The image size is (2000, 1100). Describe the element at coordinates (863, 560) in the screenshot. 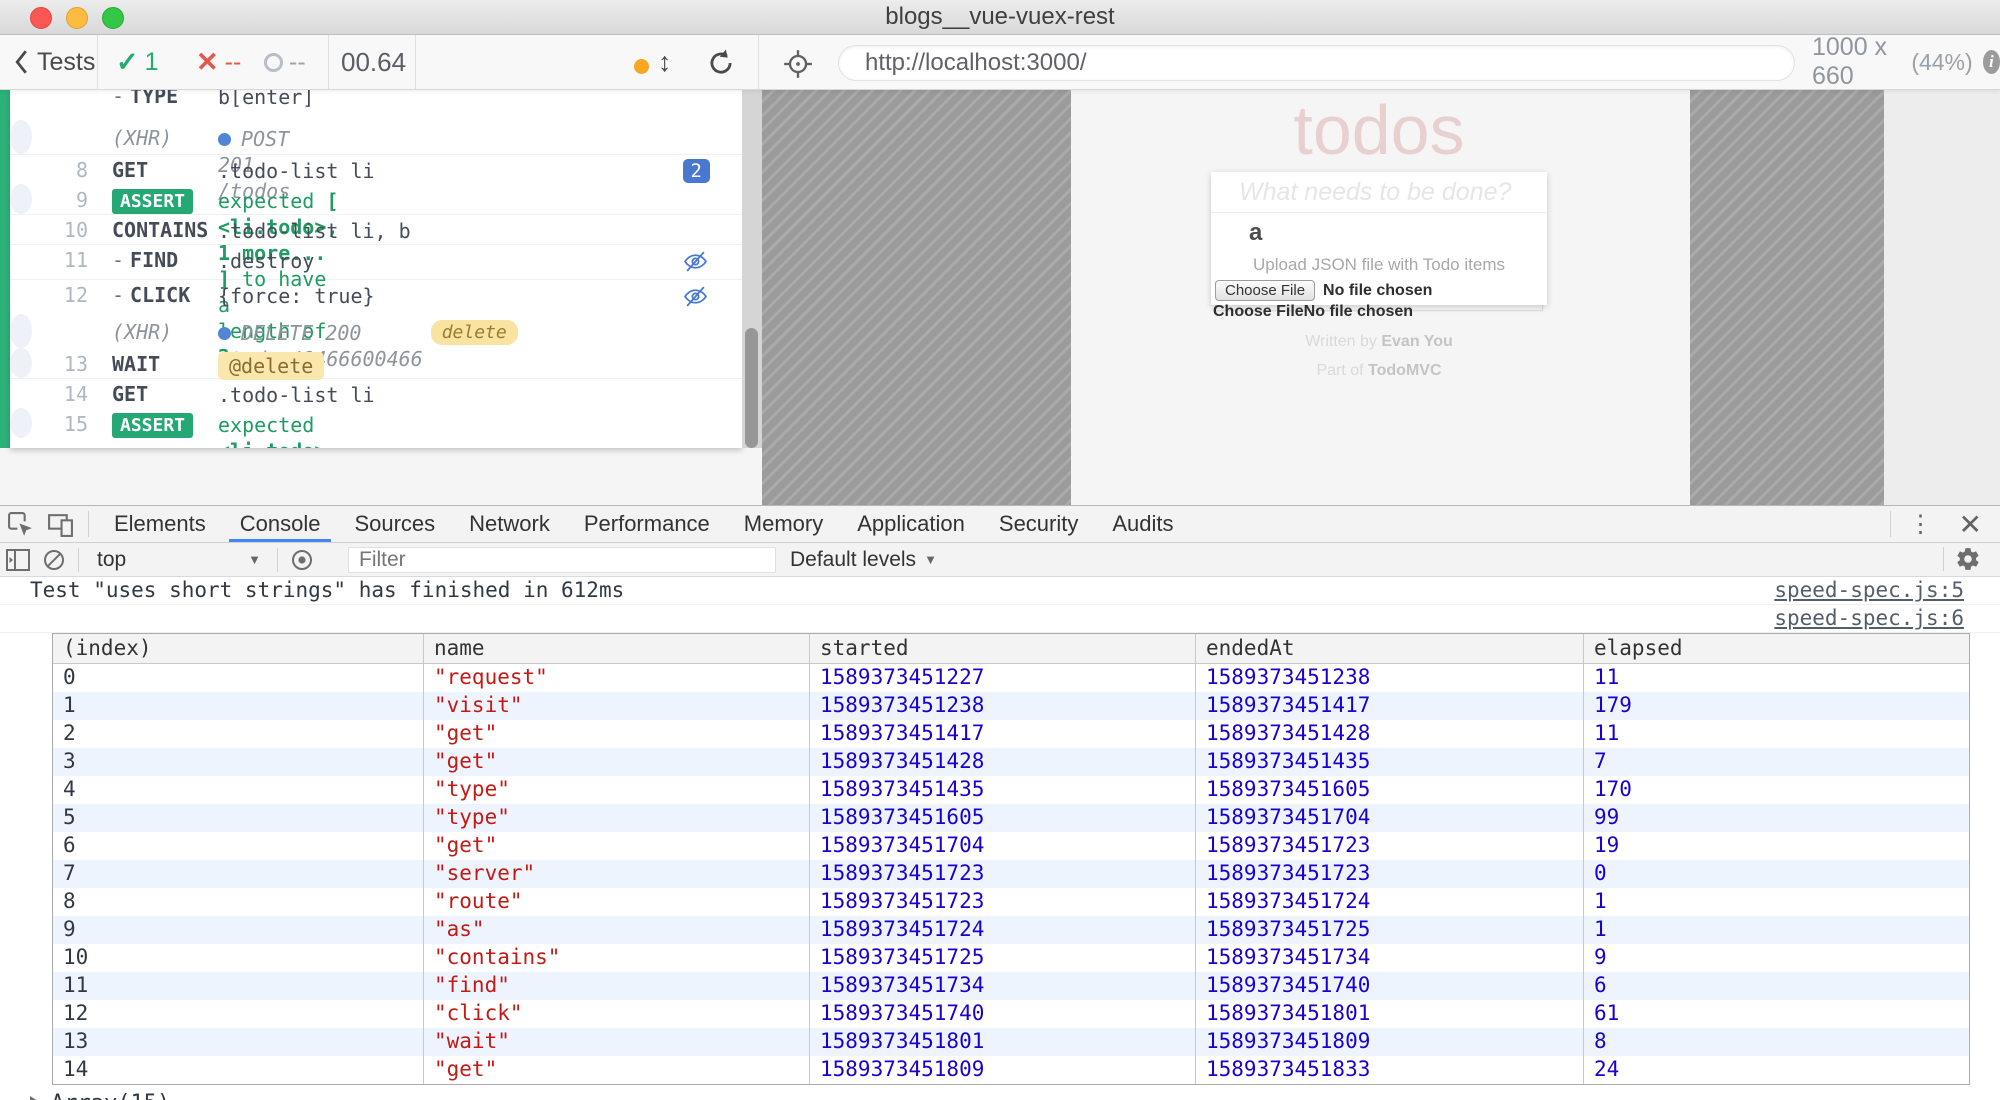

I see `log-levels-dropdown: Default levels ▼` at that location.